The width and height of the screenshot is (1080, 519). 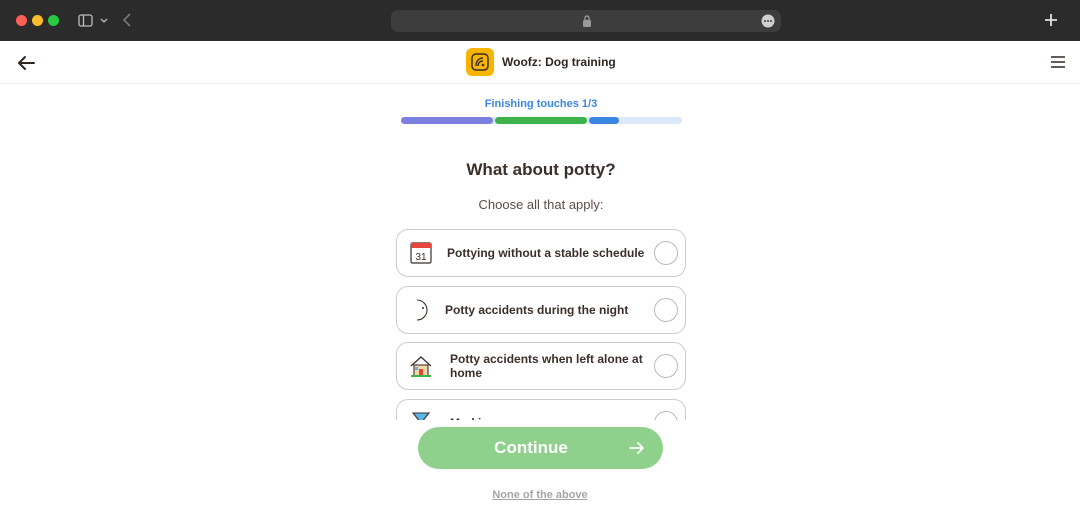 What do you see at coordinates (421, 366) in the screenshot?
I see `house-icon` at bounding box center [421, 366].